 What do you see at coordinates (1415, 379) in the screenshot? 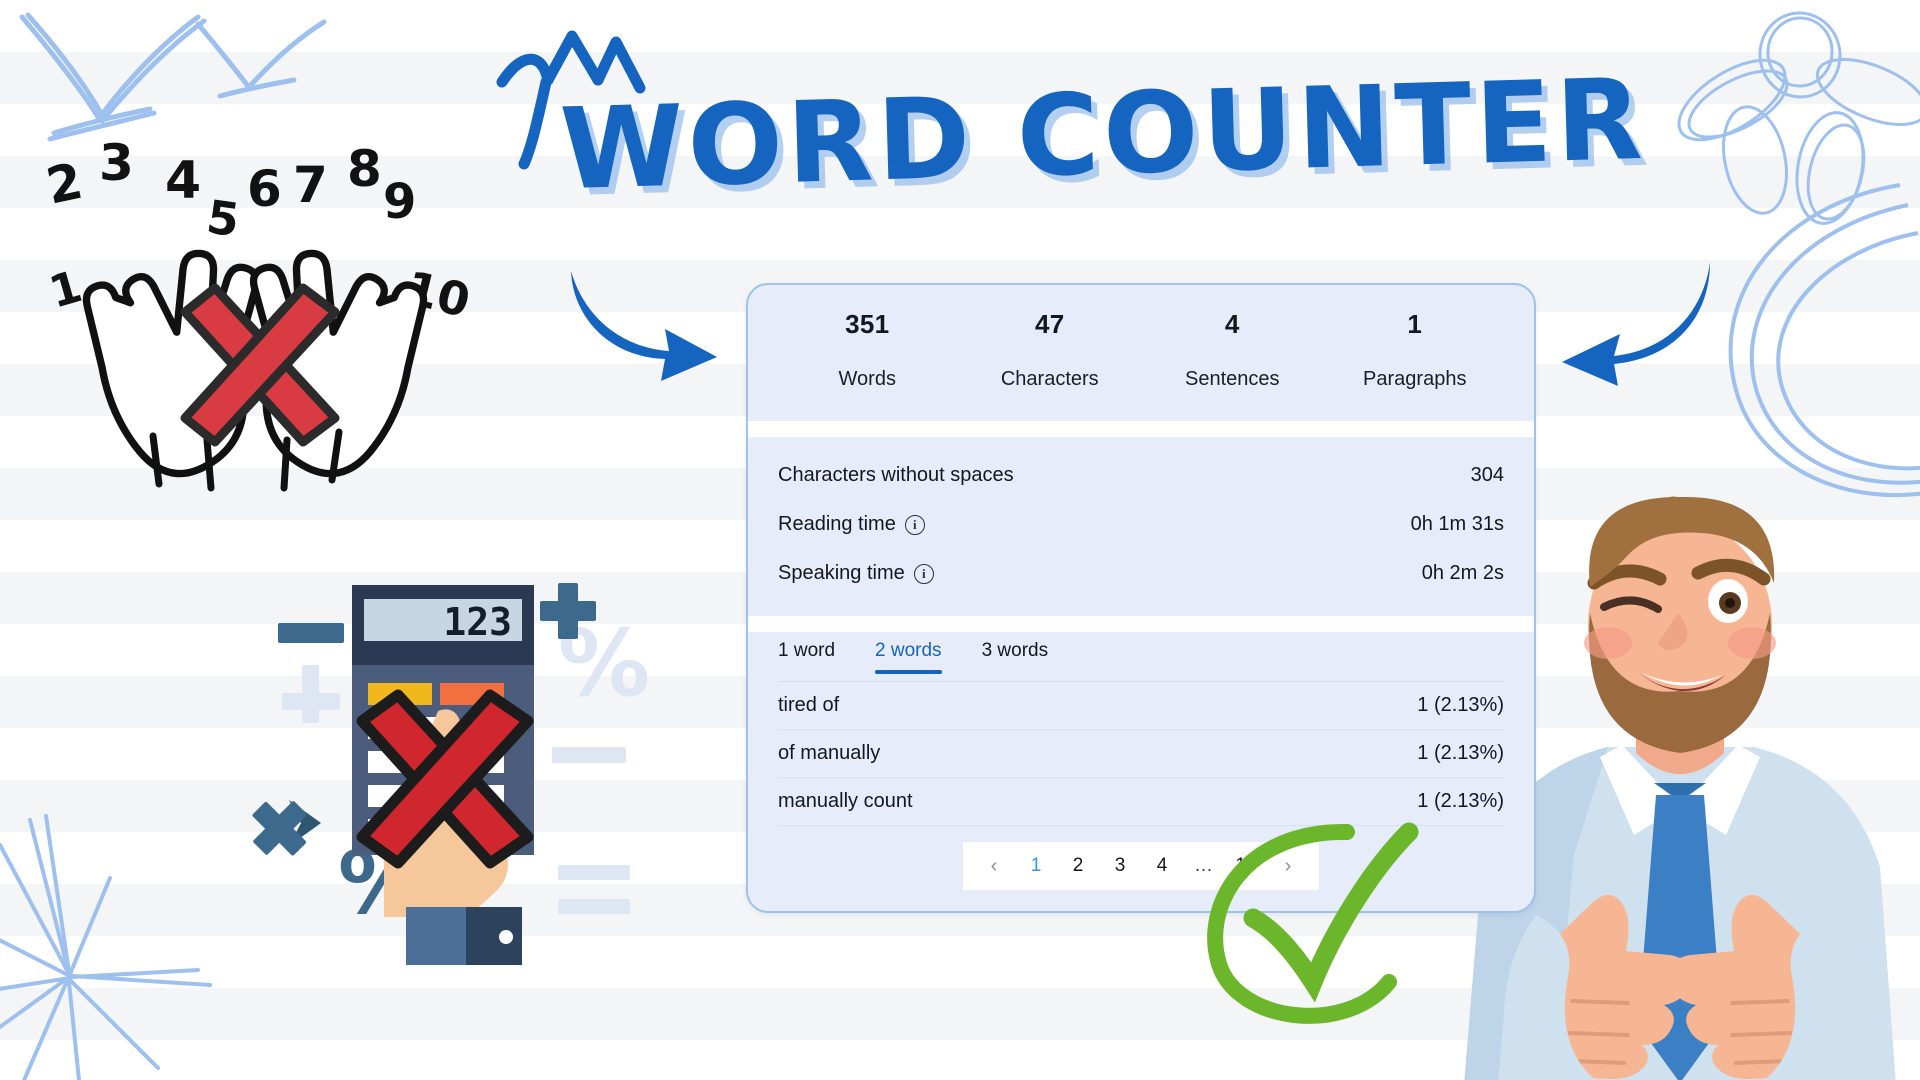
I see `stat-paragraphs-label: Paragraphs` at bounding box center [1415, 379].